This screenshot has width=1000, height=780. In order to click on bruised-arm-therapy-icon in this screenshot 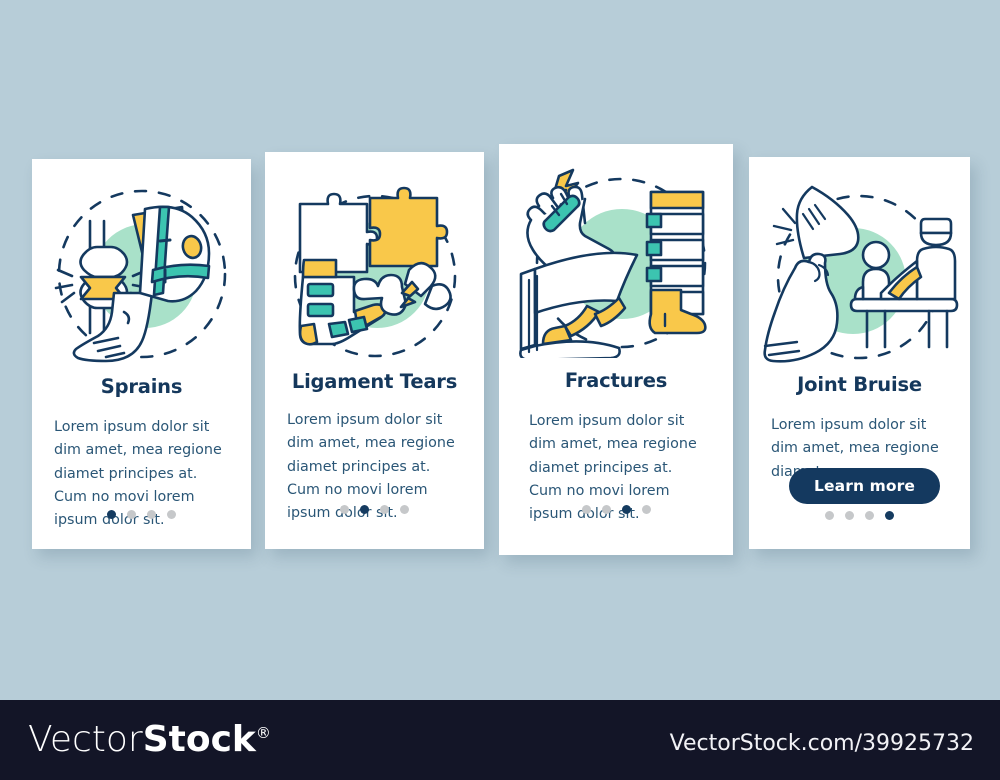, I will do `click(859, 273)`.